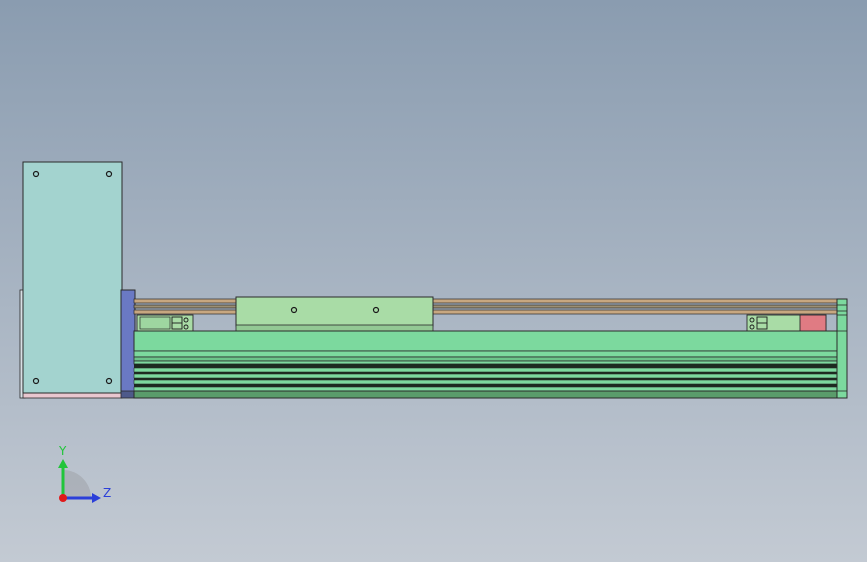 The image size is (867, 562). Describe the element at coordinates (77, 484) in the screenshot. I see `triad-quadrant` at that location.